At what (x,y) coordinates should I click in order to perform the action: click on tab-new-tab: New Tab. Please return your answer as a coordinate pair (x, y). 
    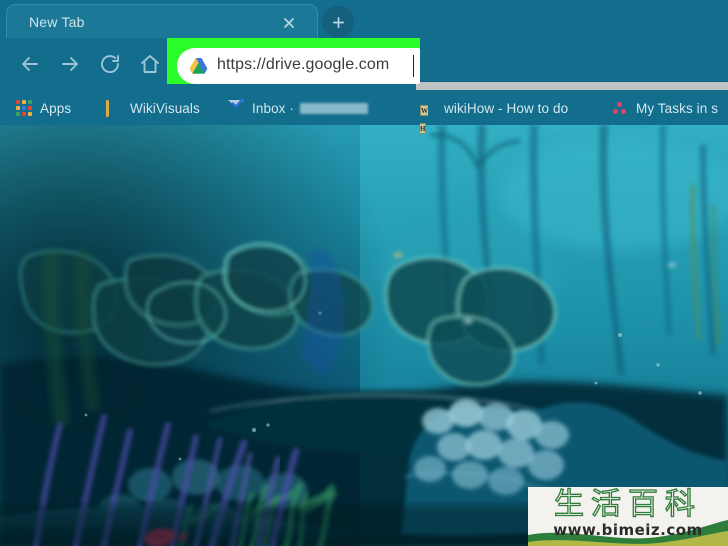
    Looking at the image, I should click on (162, 22).